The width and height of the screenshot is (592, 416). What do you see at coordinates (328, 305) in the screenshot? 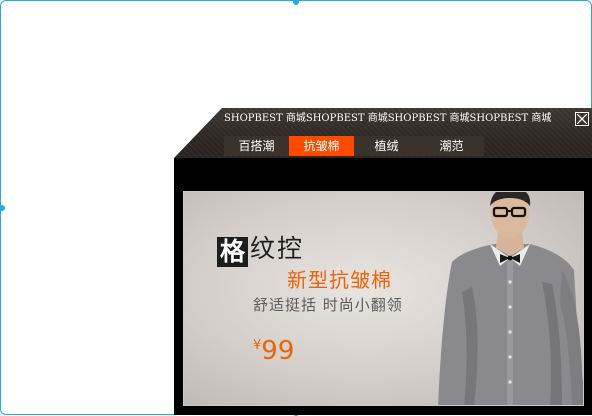
I see `banner-subline: 舒适挺括 时尚小翻领` at bounding box center [328, 305].